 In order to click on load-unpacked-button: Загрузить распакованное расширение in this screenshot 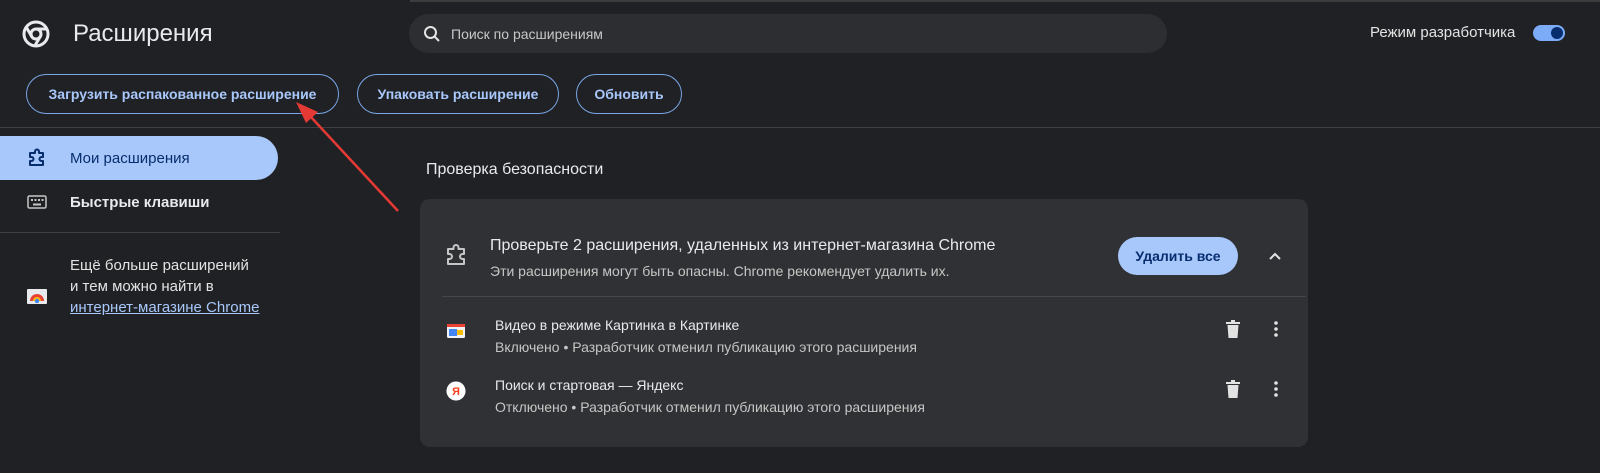, I will do `click(182, 94)`.